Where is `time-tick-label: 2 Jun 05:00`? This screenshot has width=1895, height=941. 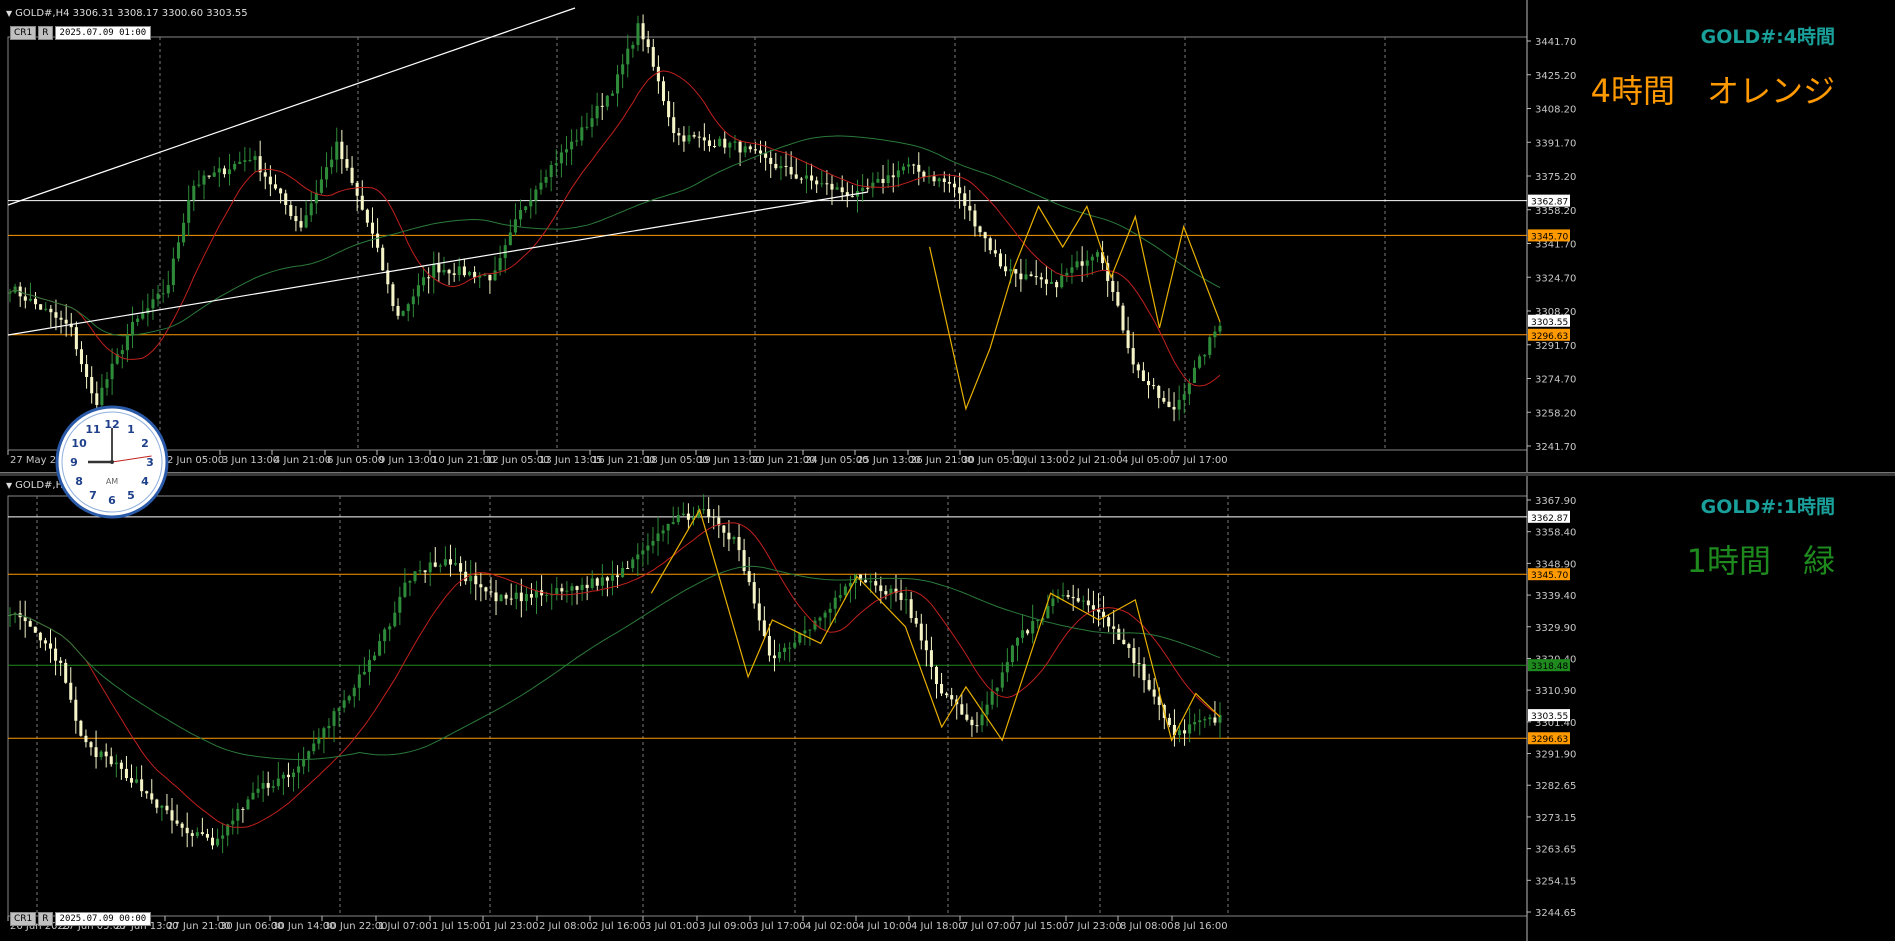 time-tick-label: 2 Jun 05:00 is located at coordinates (195, 460).